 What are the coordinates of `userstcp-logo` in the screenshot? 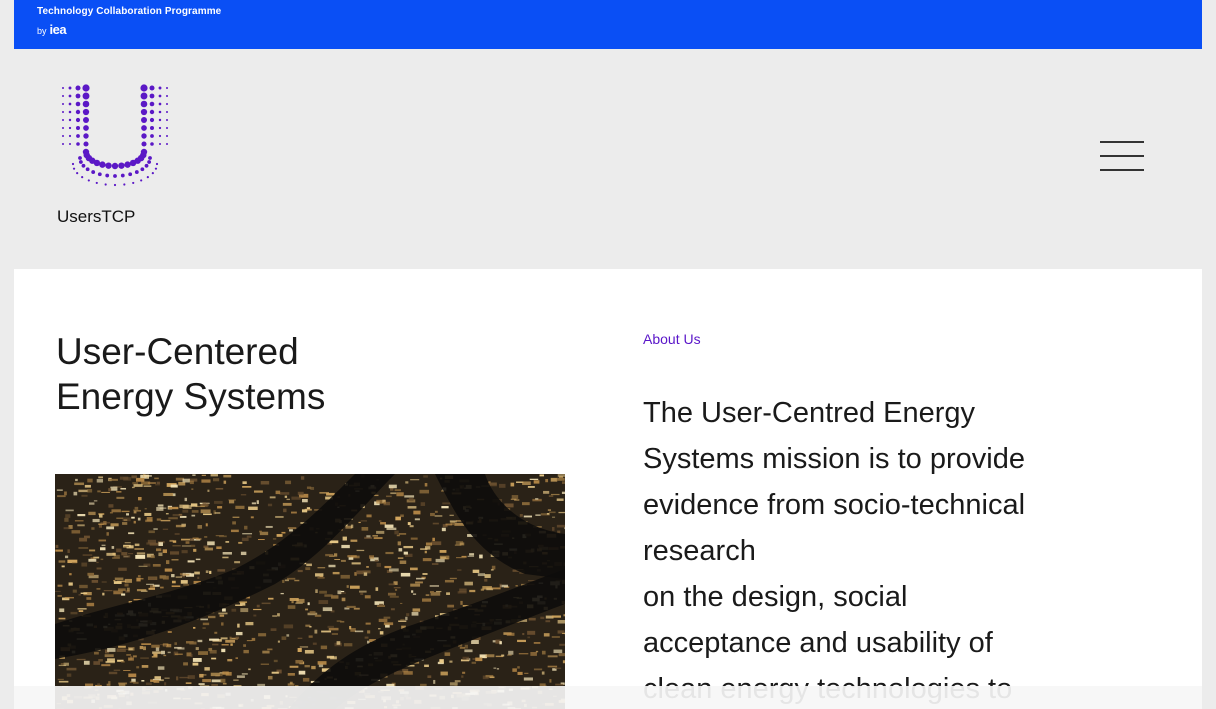 It's located at (115, 137).